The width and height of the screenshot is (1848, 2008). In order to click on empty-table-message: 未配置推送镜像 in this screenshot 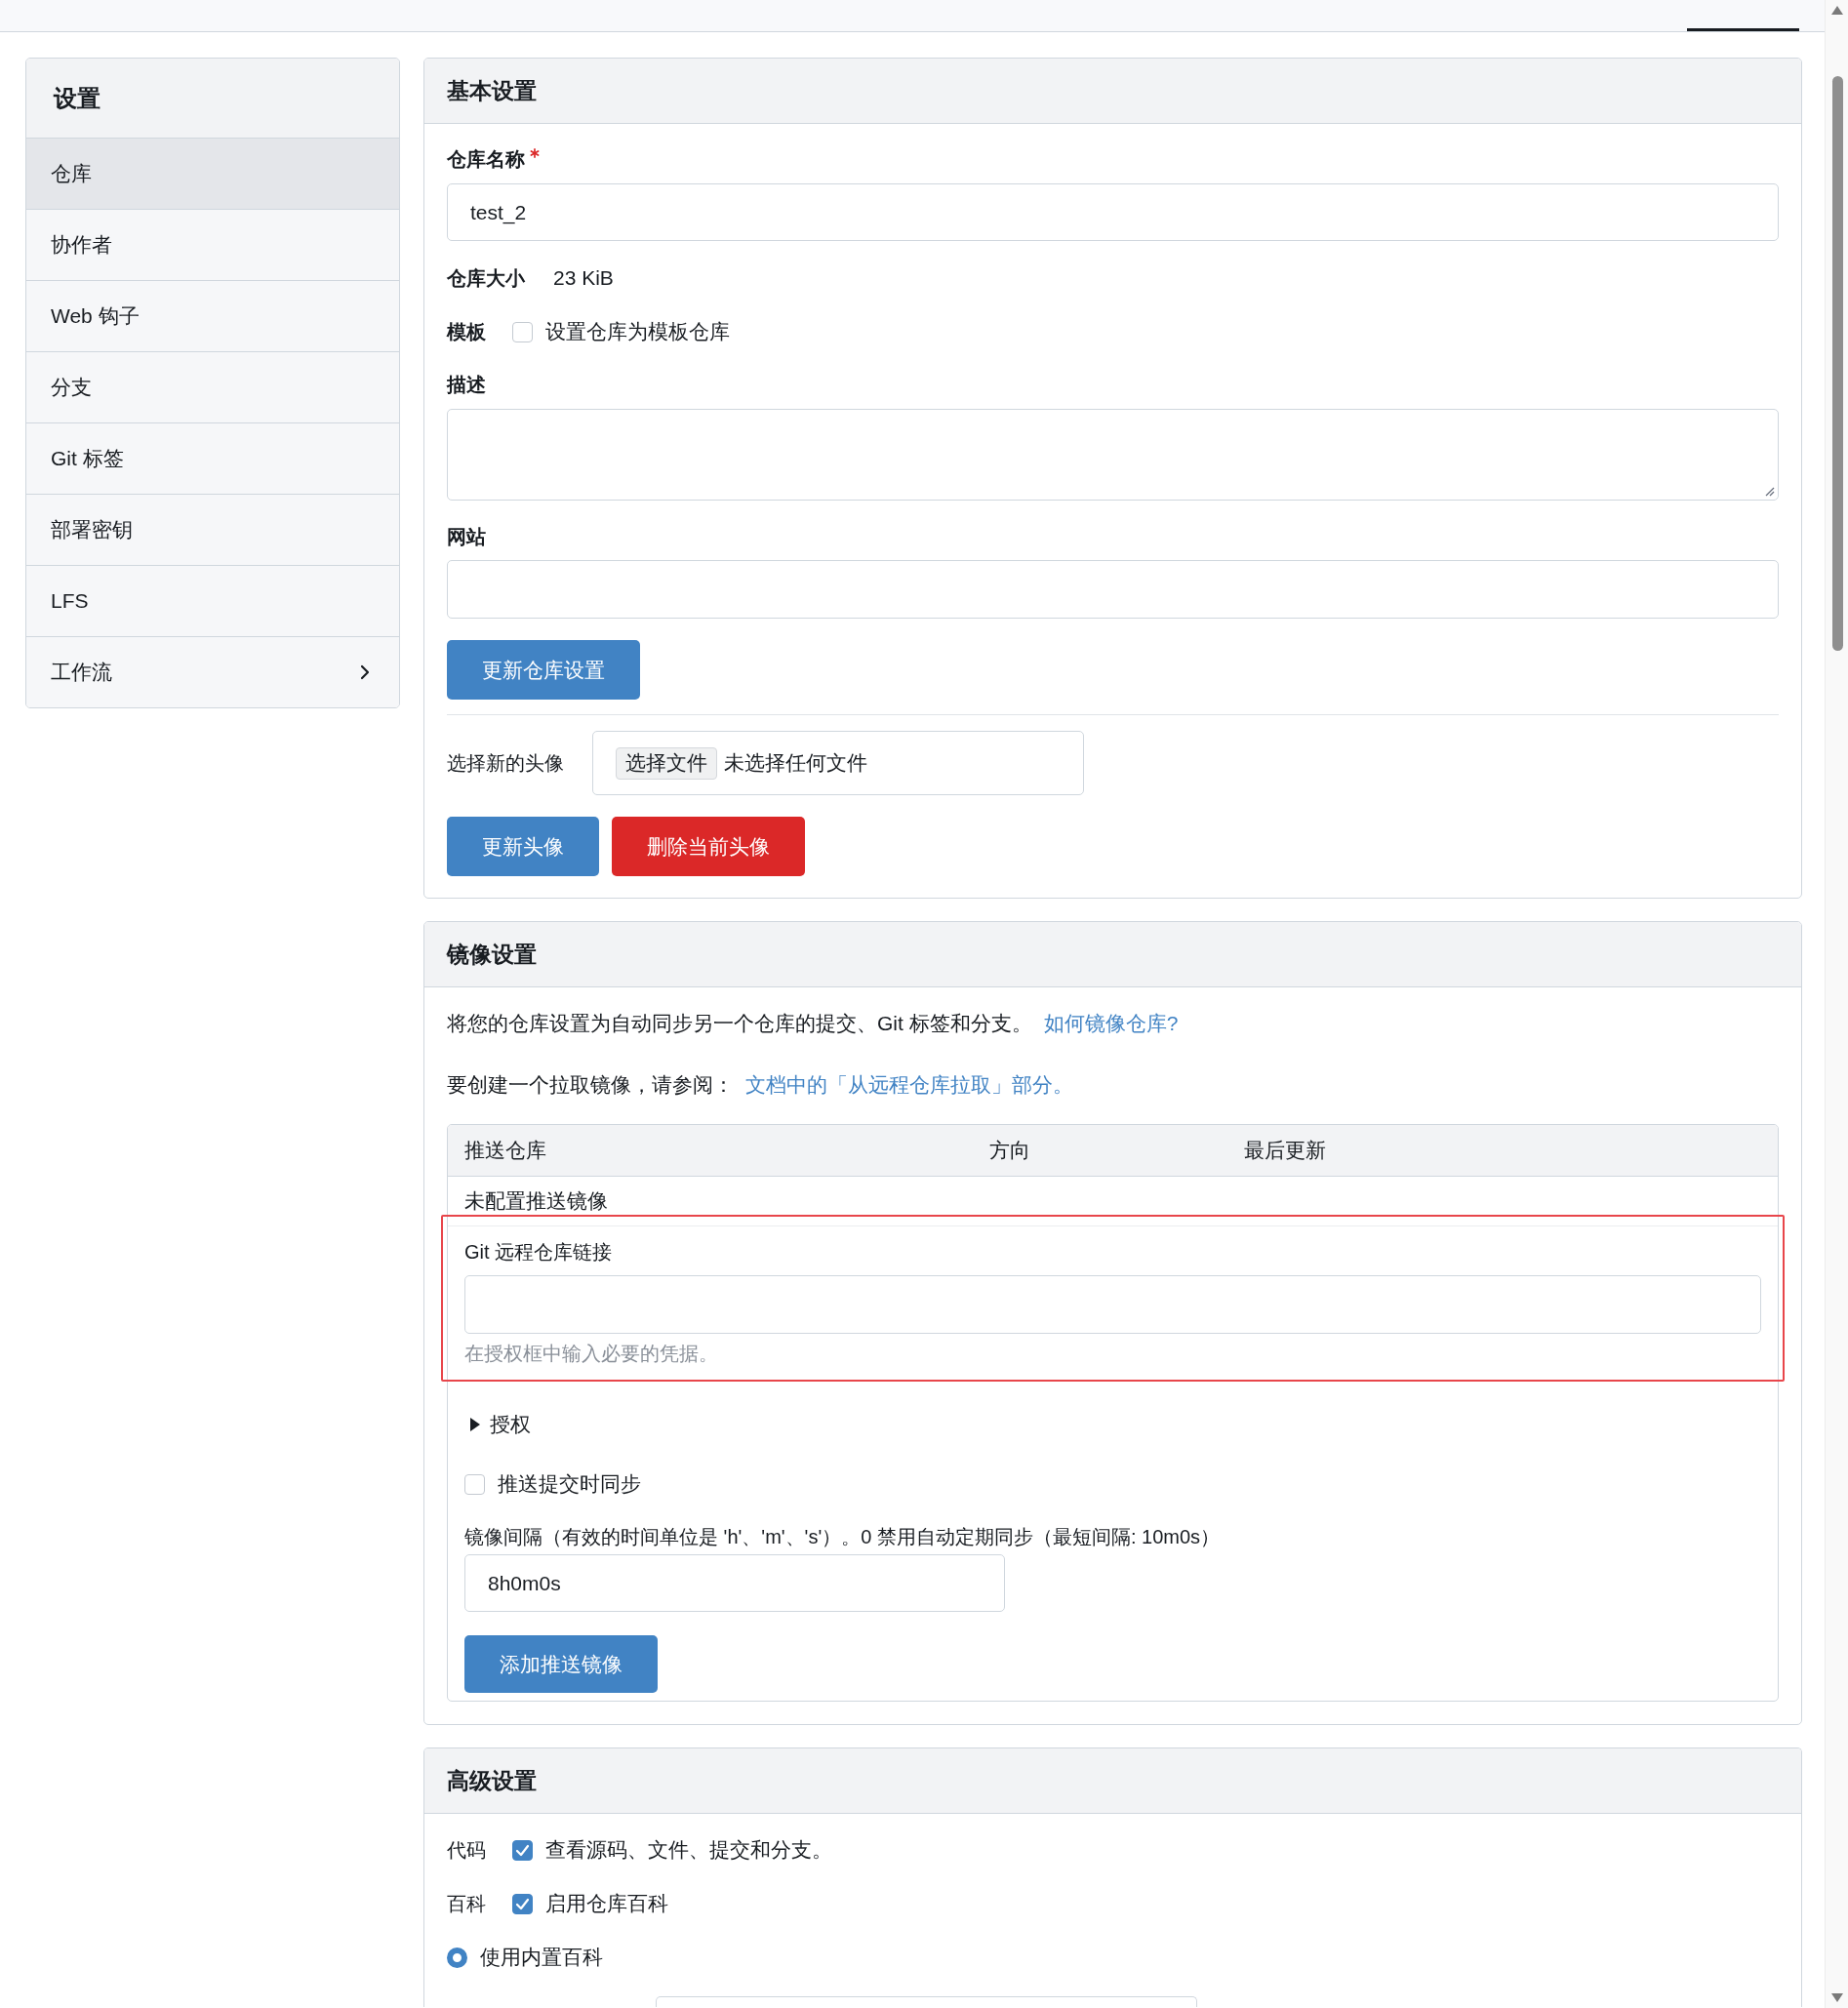, I will do `click(1113, 1201)`.